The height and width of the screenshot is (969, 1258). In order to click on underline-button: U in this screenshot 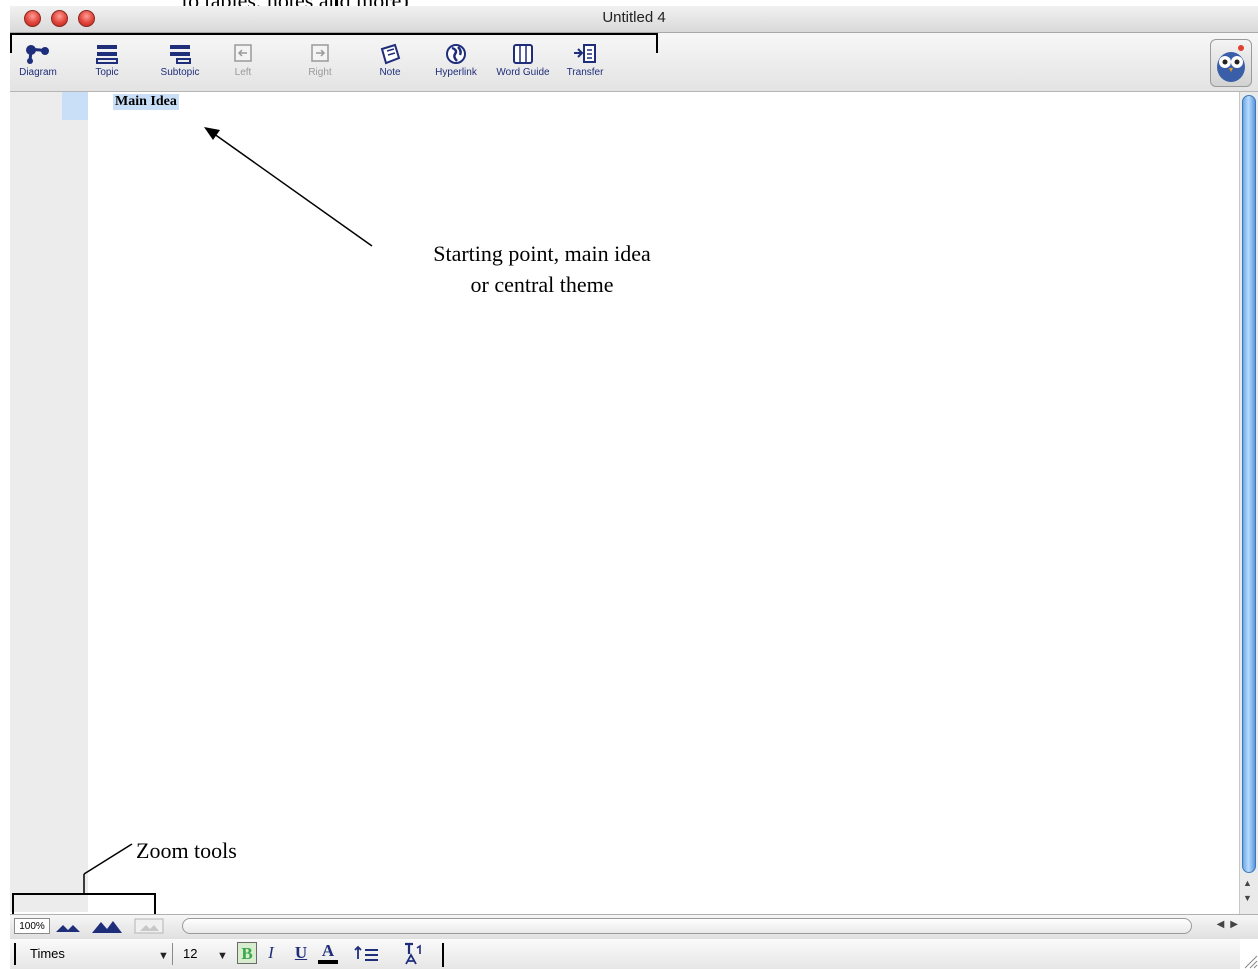, I will do `click(301, 953)`.